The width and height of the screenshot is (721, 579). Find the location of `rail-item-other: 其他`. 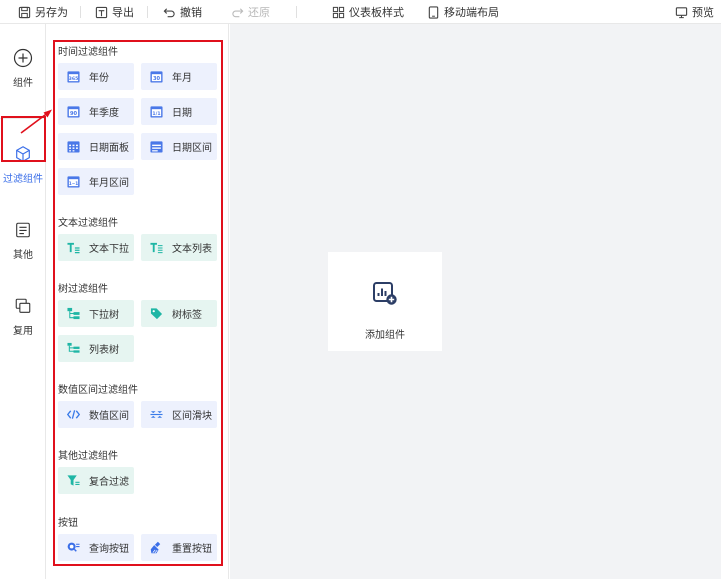

rail-item-other: 其他 is located at coordinates (23, 240).